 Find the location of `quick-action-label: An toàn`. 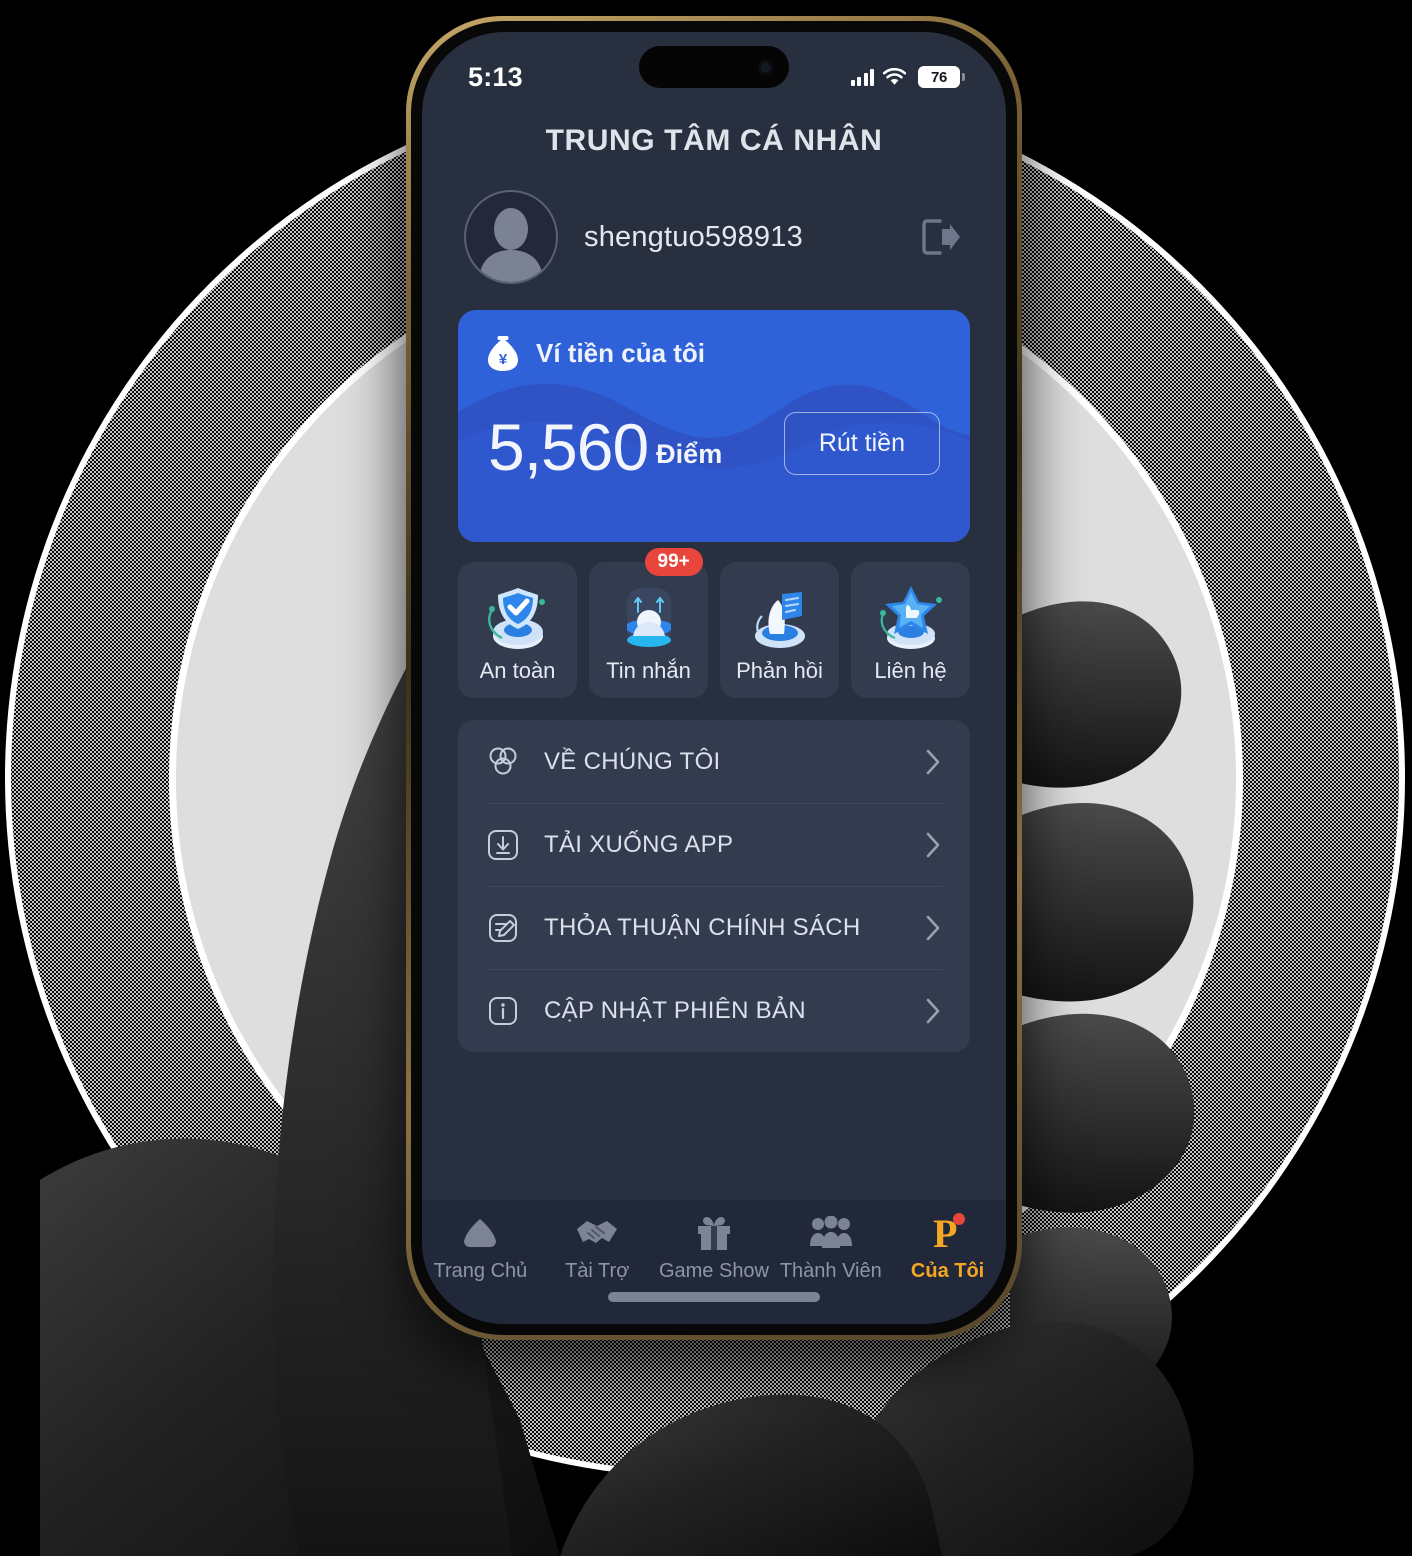

quick-action-label: An toàn is located at coordinates (517, 670).